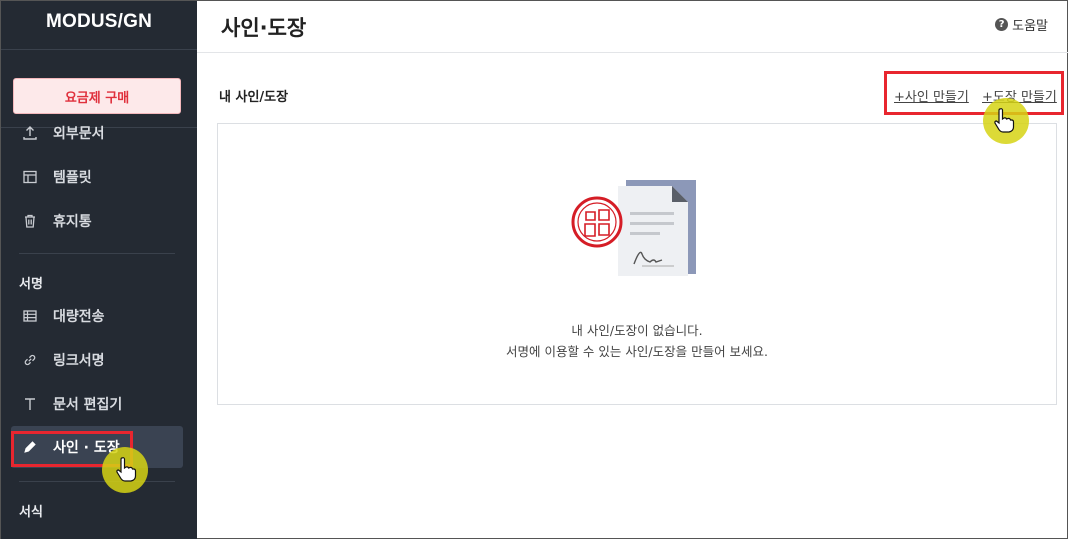 This screenshot has width=1068, height=539. Describe the element at coordinates (637, 330) in the screenshot. I see `empty-state-title: 내 사인/도장이 없습니다.` at that location.